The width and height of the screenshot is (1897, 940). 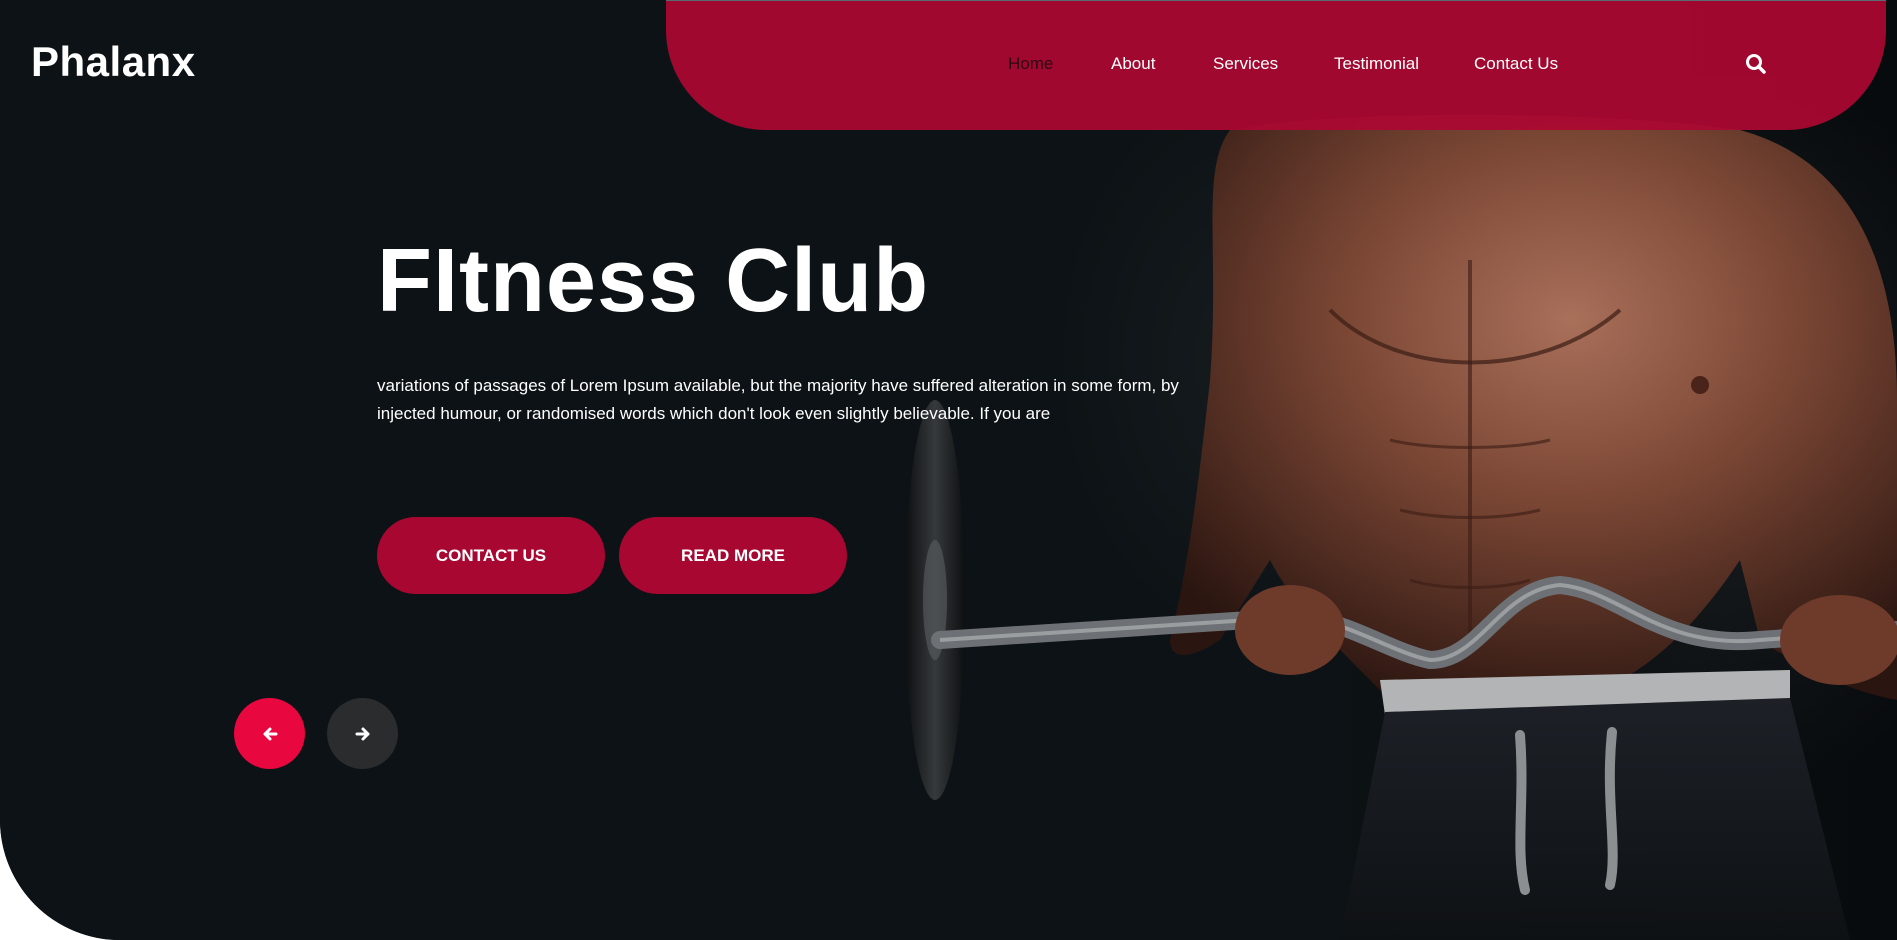 I want to click on nav-item-home: Home, so click(x=1030, y=64).